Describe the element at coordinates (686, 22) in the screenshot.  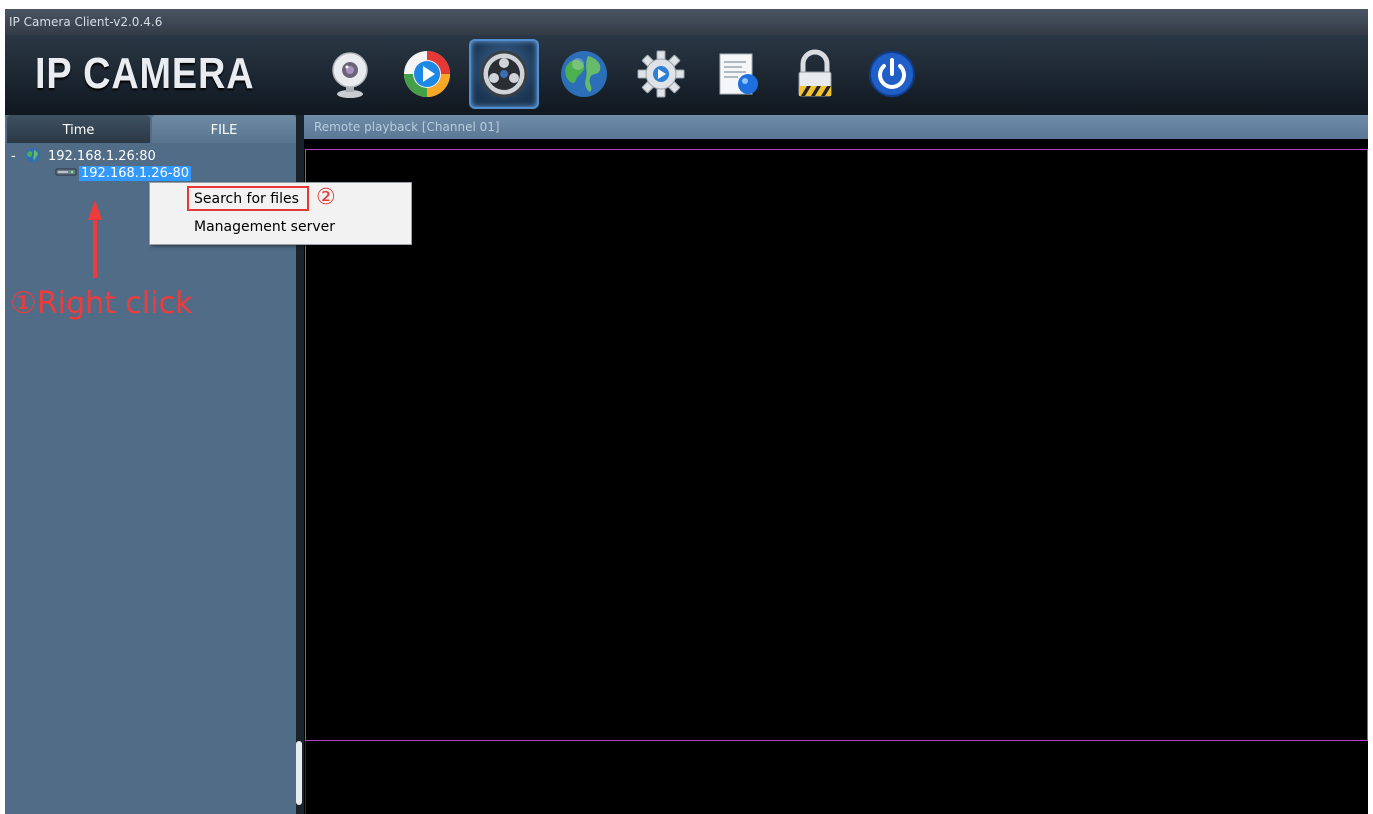
I see `title-bar: IP Camera Client-v2.0.4.6` at that location.